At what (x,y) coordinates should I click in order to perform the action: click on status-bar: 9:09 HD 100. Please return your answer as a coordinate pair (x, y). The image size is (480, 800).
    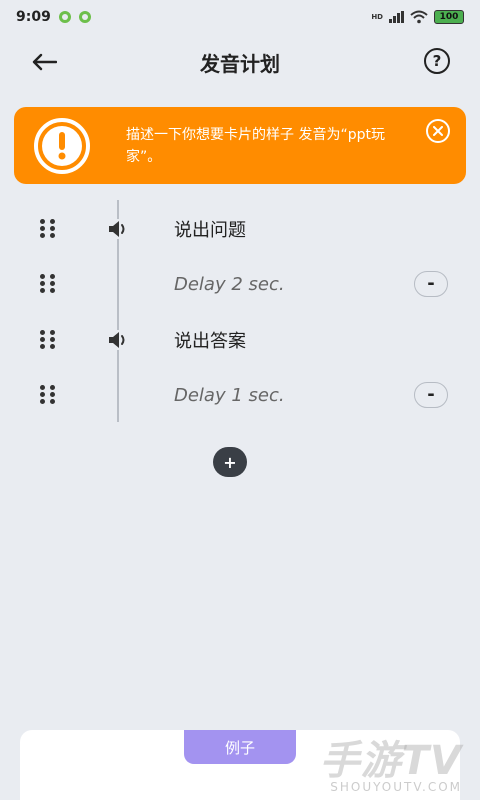
    Looking at the image, I should click on (240, 17).